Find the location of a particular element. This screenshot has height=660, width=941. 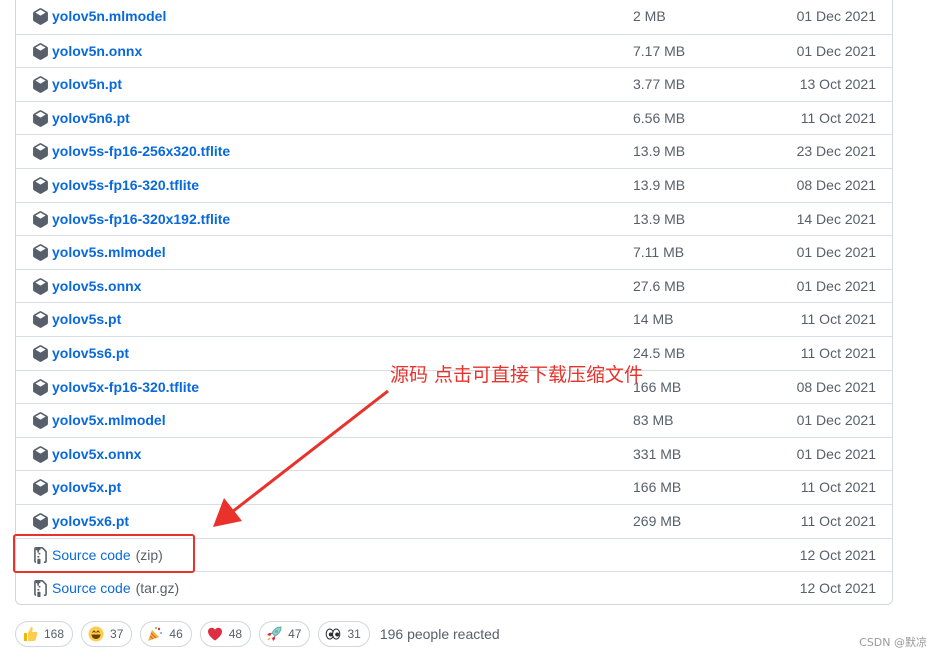

asset-date: 23 Dec 2021 is located at coordinates (836, 151).